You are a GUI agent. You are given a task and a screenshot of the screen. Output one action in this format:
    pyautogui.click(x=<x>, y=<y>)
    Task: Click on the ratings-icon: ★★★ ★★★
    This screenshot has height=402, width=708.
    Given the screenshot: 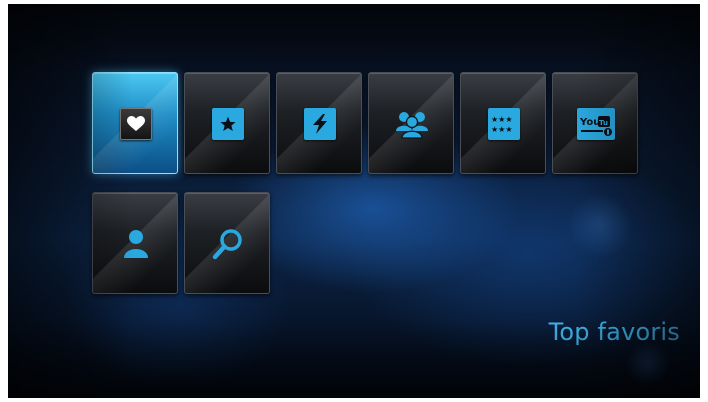 What is the action you would take?
    pyautogui.click(x=504, y=124)
    